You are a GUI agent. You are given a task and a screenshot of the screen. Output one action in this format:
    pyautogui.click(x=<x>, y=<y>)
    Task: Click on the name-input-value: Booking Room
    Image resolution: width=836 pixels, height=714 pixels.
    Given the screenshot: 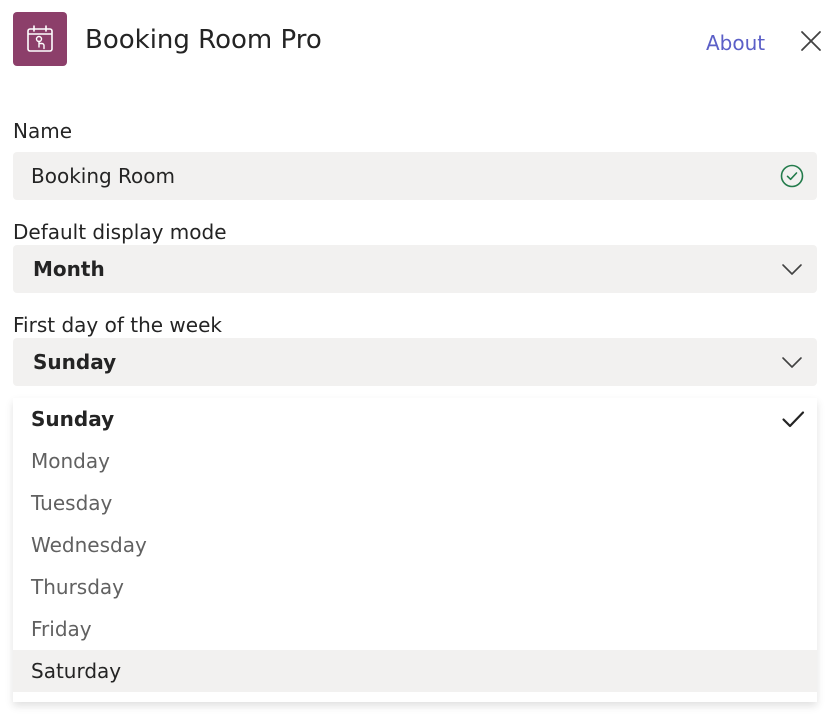 What is the action you would take?
    pyautogui.click(x=103, y=176)
    